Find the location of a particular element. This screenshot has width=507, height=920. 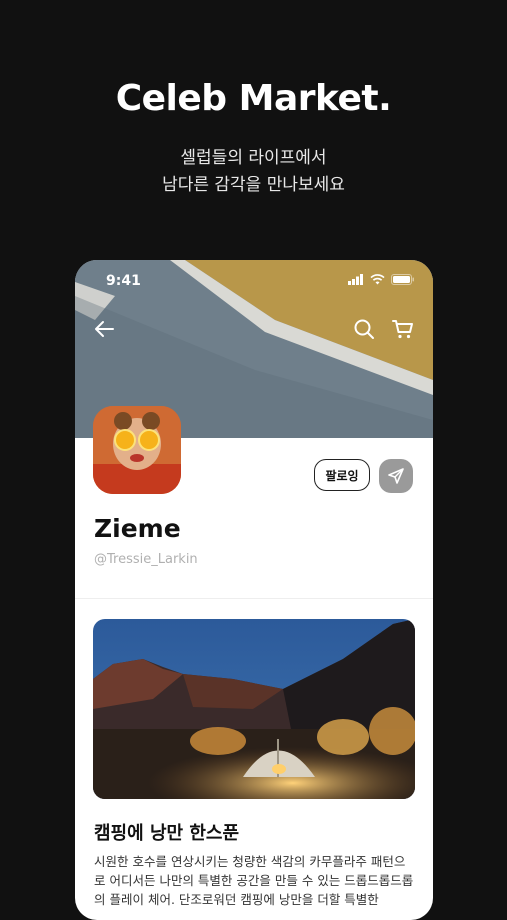

post-title: 캠핑에 낭만 한스푼 is located at coordinates (167, 833).